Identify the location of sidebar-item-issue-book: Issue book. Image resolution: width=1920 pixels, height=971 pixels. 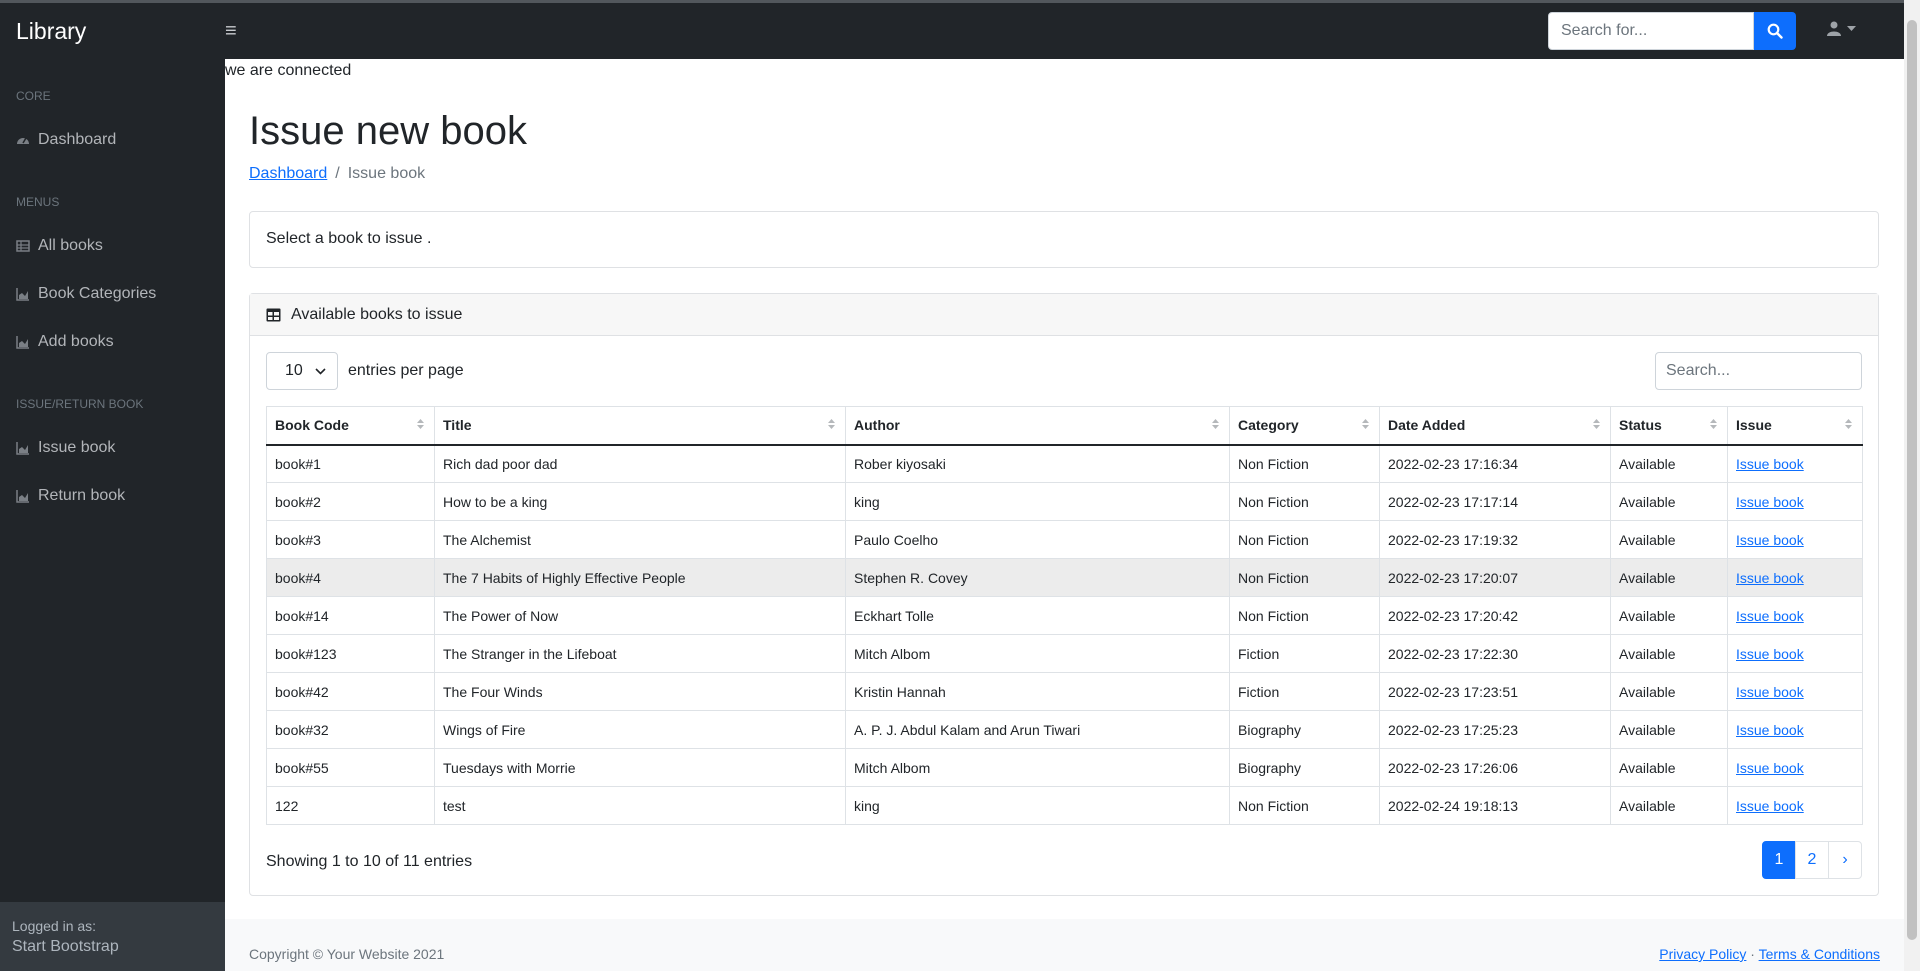
(65, 448).